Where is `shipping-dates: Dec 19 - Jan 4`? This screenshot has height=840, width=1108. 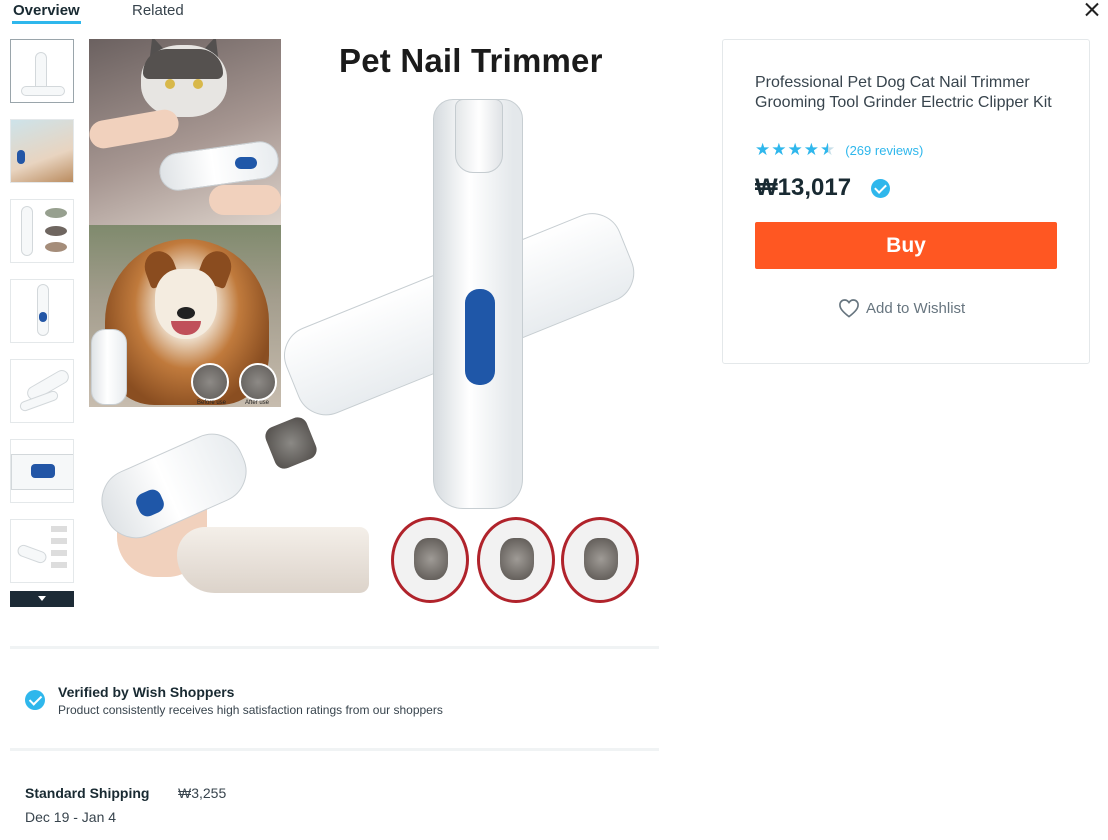 shipping-dates: Dec 19 - Jan 4 is located at coordinates (71, 817).